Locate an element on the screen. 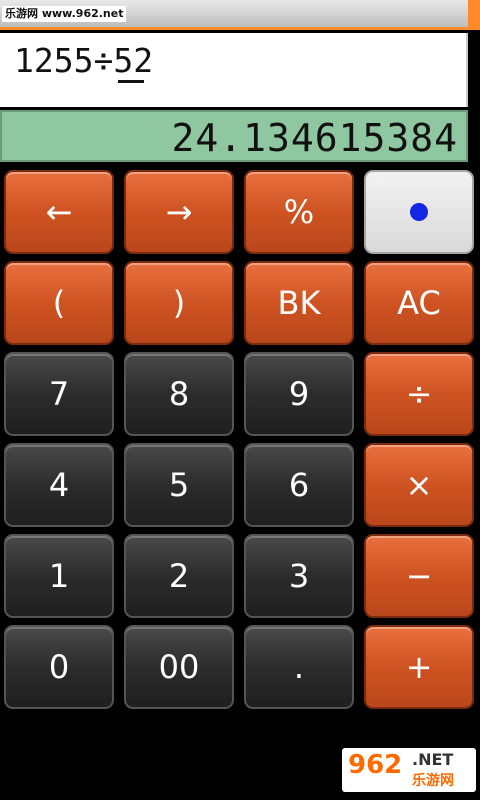 The height and width of the screenshot is (800, 480). percent-button: % is located at coordinates (299, 212).